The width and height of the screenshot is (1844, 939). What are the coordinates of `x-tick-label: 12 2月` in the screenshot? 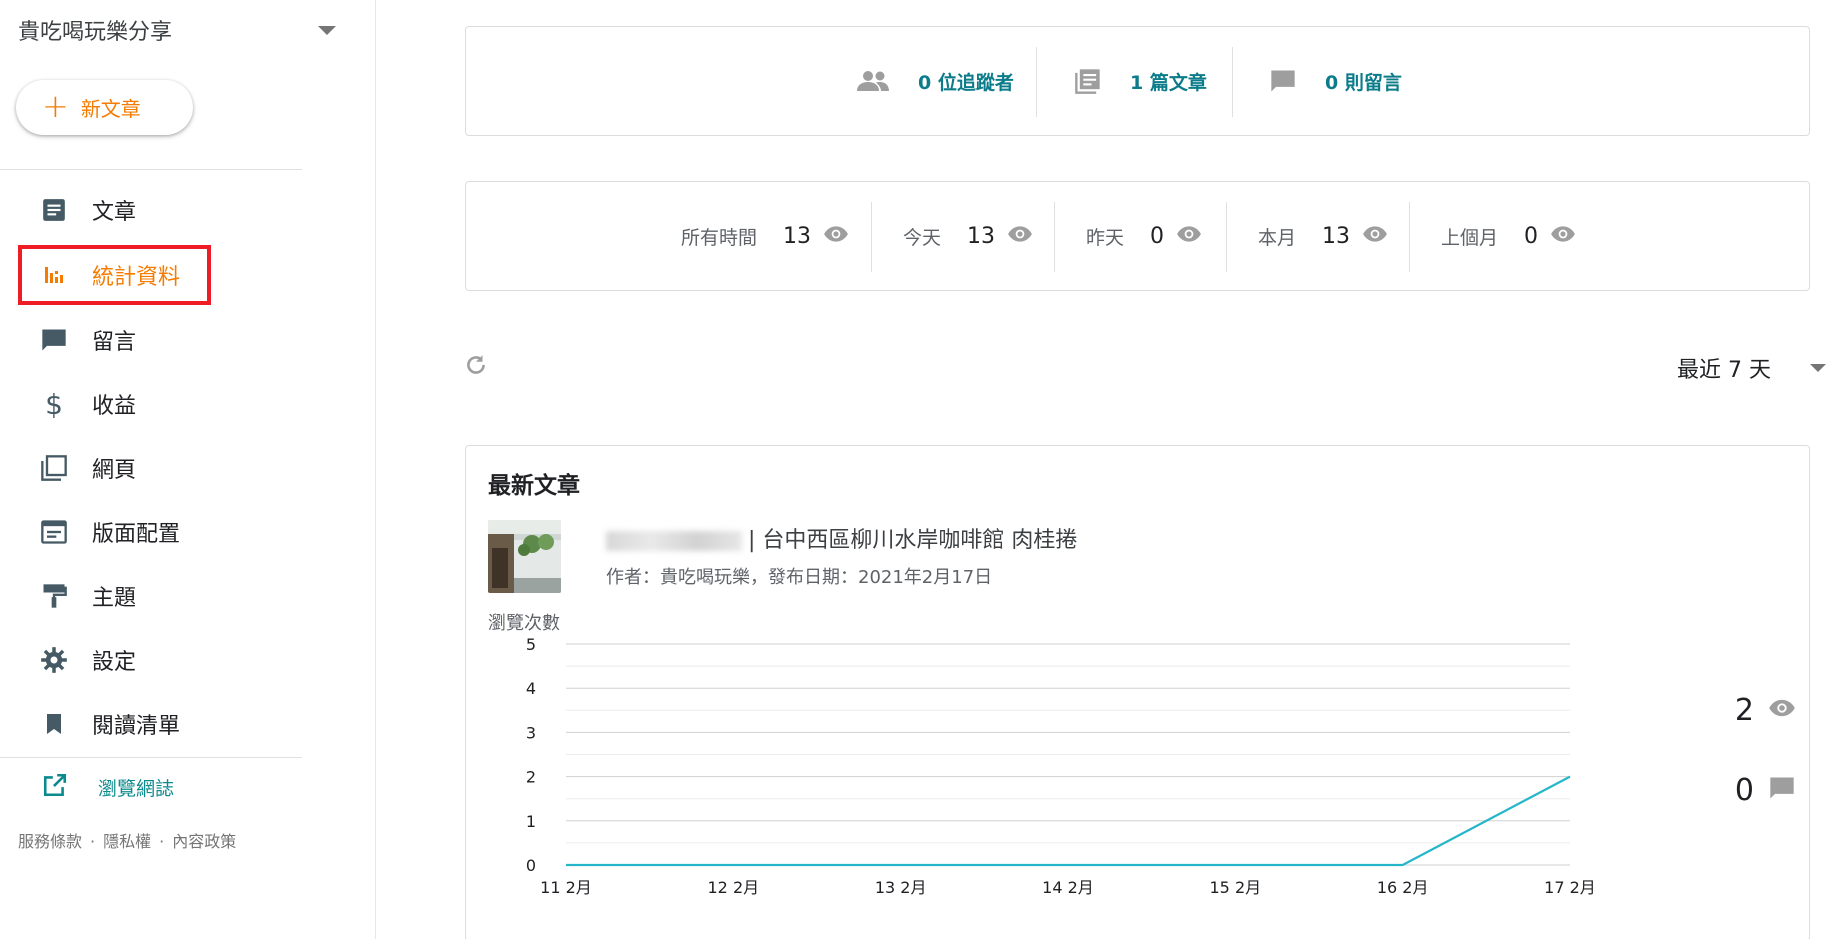 It's located at (734, 887).